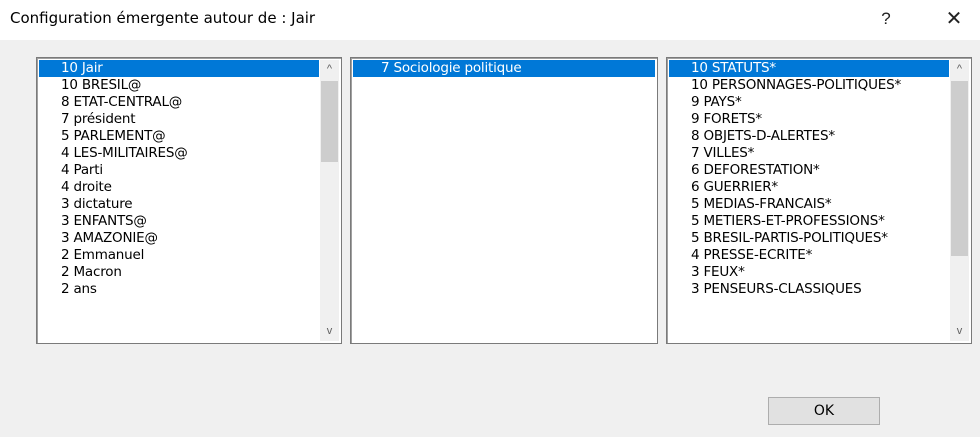 The width and height of the screenshot is (980, 437). Describe the element at coordinates (179, 221) in the screenshot. I see `list-item: 3 ENFANTS@` at that location.